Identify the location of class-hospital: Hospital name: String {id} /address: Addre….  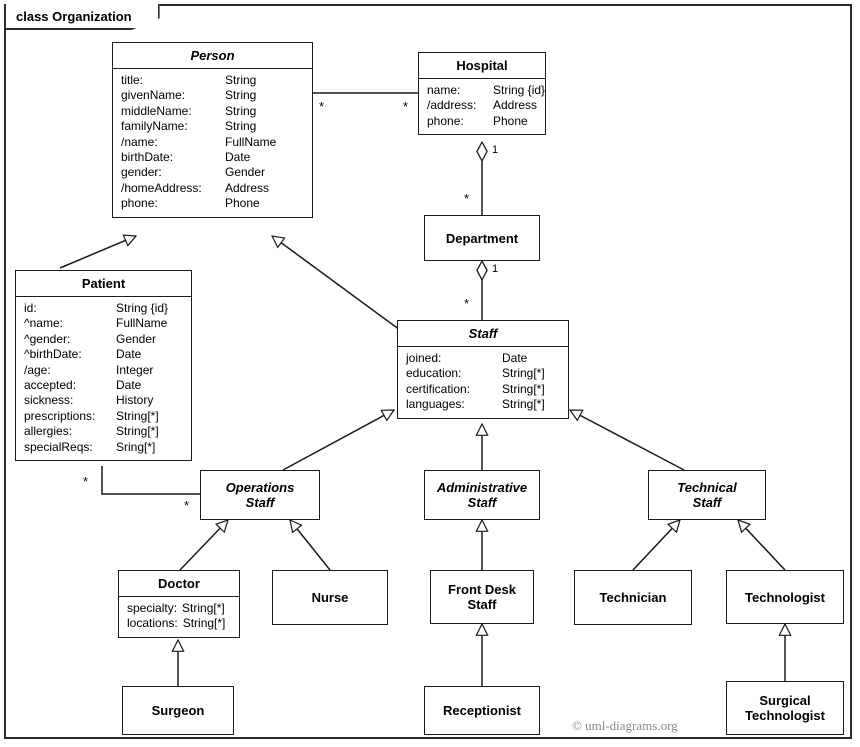
(482, 94).